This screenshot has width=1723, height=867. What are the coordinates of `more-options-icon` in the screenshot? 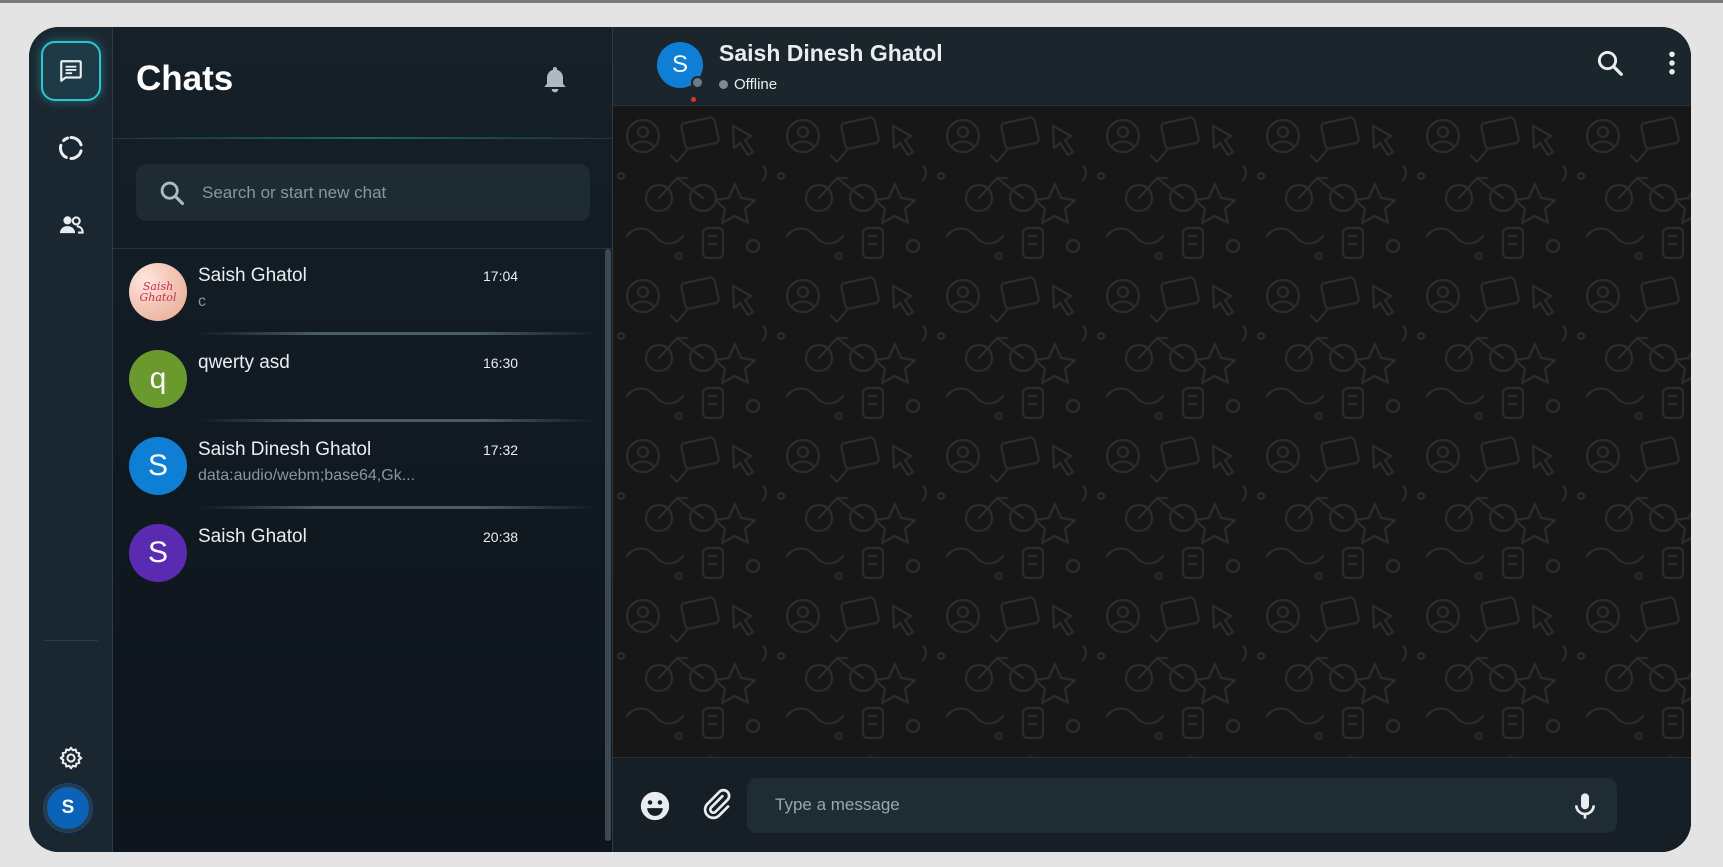 It's located at (1672, 63).